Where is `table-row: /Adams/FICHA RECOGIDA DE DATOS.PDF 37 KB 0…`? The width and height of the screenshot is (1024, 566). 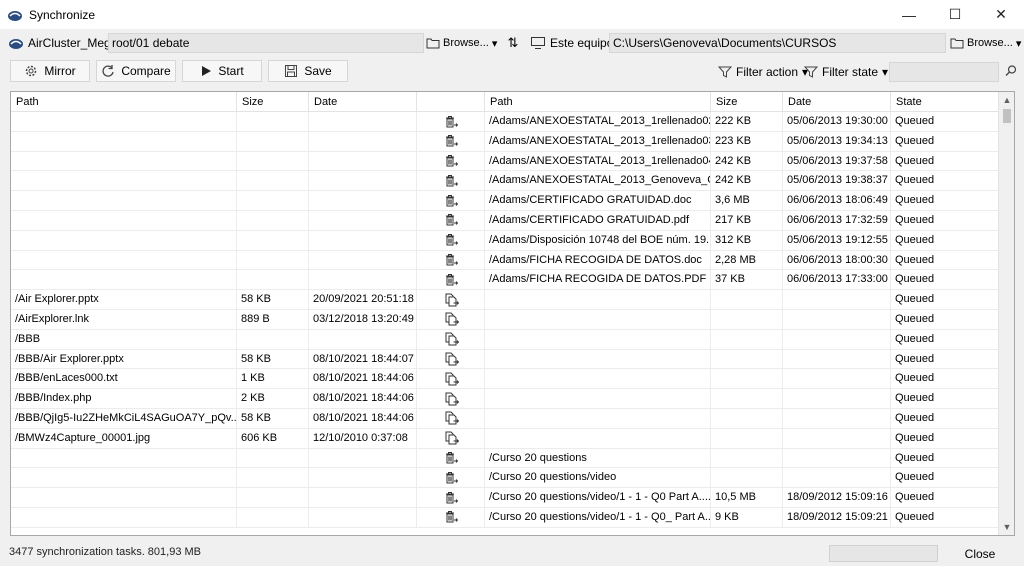 table-row: /Adams/FICHA RECOGIDA DE DATOS.PDF 37 KB 0… is located at coordinates (505, 280).